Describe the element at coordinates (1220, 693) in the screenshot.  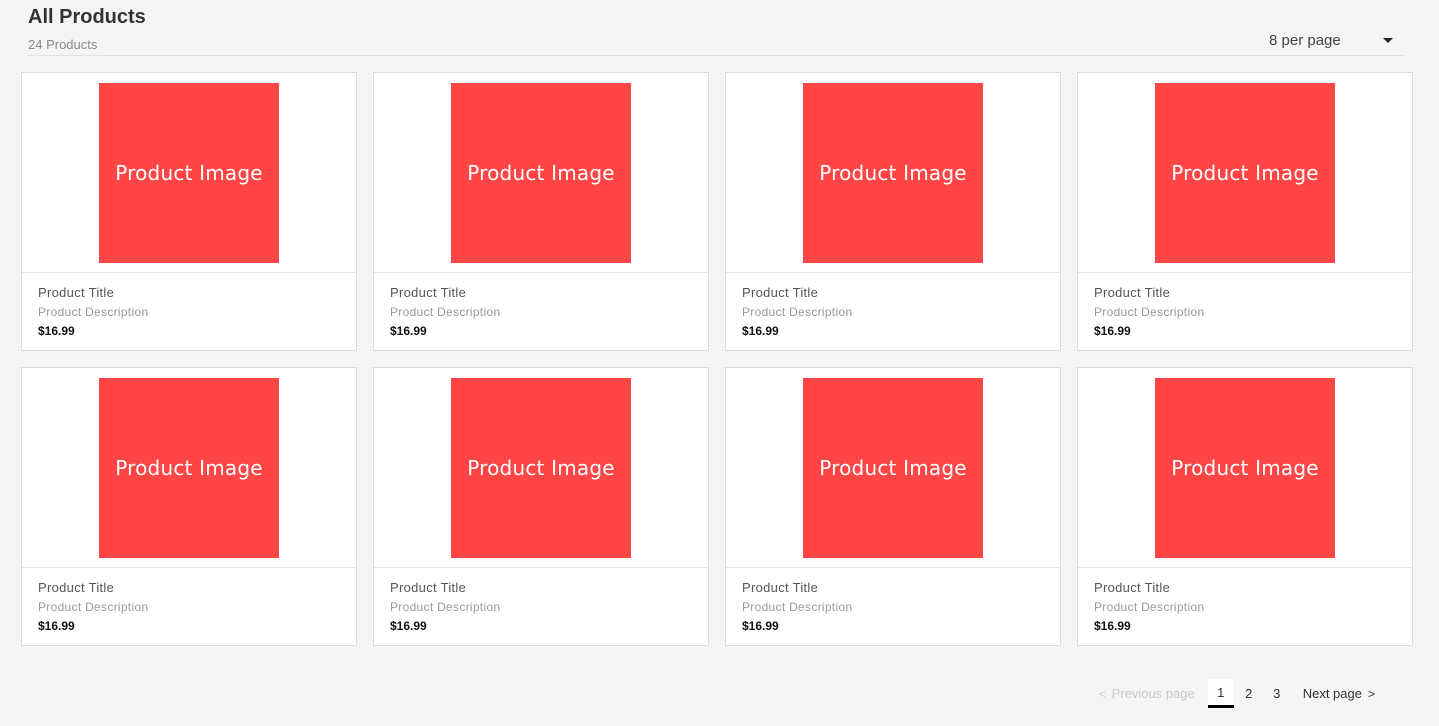
I see `page-1-button: 1` at that location.